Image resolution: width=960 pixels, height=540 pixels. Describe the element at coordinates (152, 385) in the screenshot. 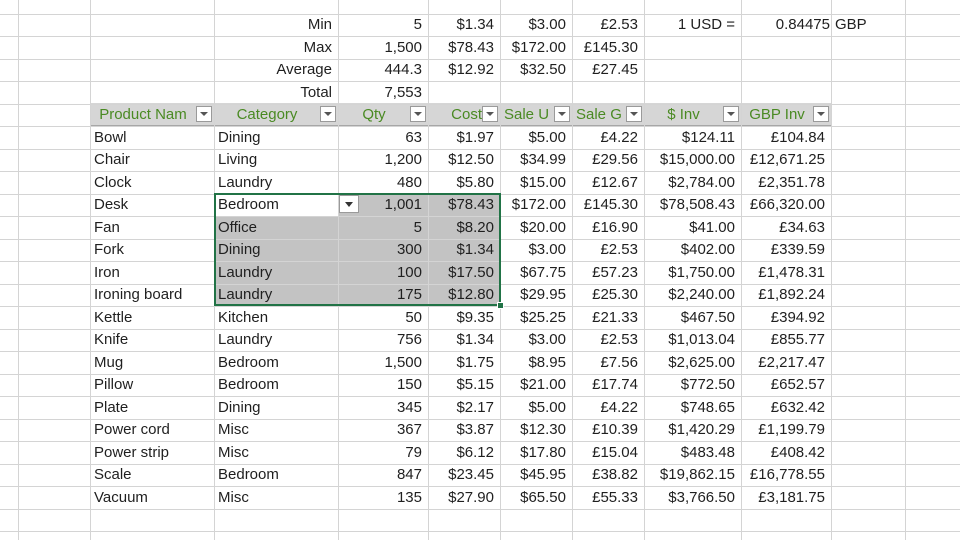

I see `table-cell: Pillow` at that location.